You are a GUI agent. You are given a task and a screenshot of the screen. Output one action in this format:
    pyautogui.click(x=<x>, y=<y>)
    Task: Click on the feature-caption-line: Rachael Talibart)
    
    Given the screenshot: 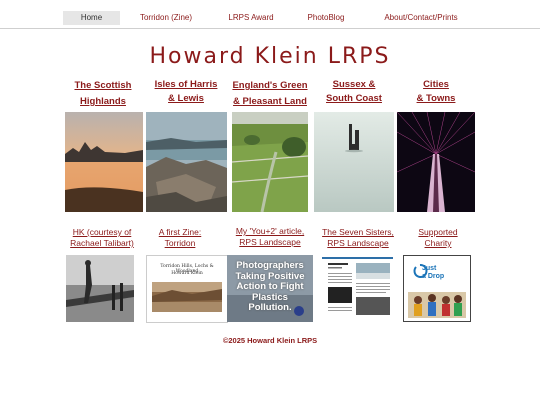 What is the action you would take?
    pyautogui.click(x=102, y=243)
    